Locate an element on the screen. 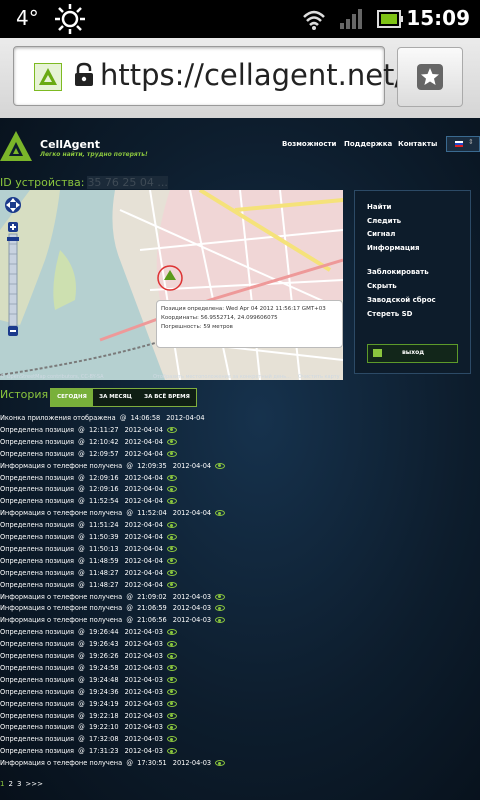 This screenshot has width=480, height=800. history-row: Определена позиция @ 19:26:26 2012-04-03 is located at coordinates (88, 656).